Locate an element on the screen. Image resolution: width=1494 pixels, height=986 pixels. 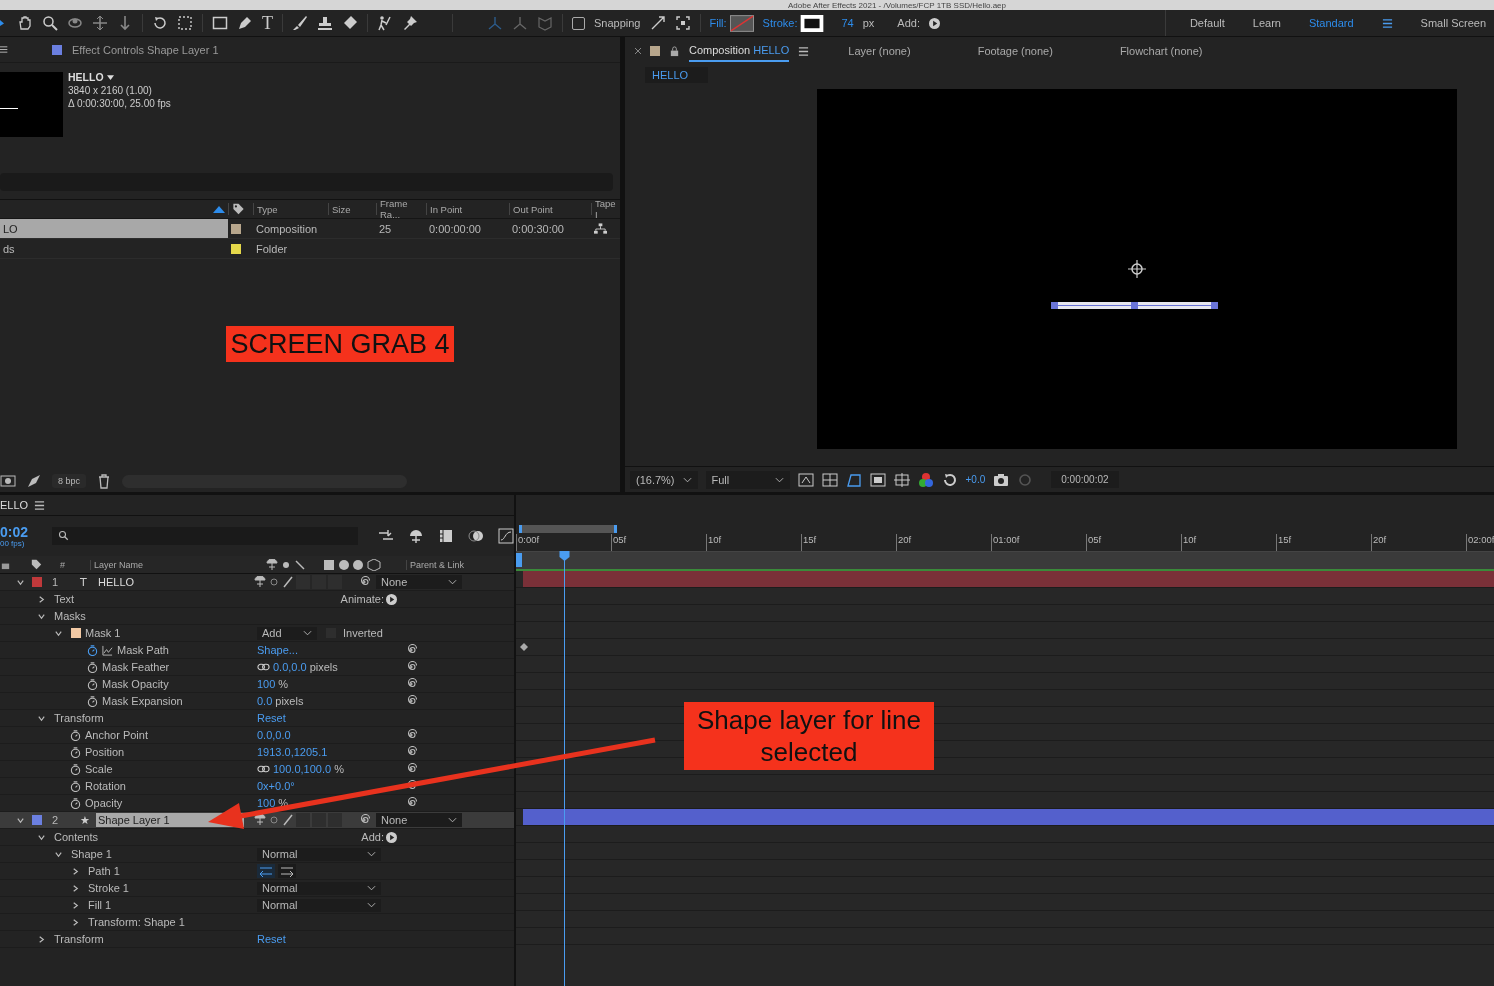
graph-editor-icon is located at coordinates (506, 536).